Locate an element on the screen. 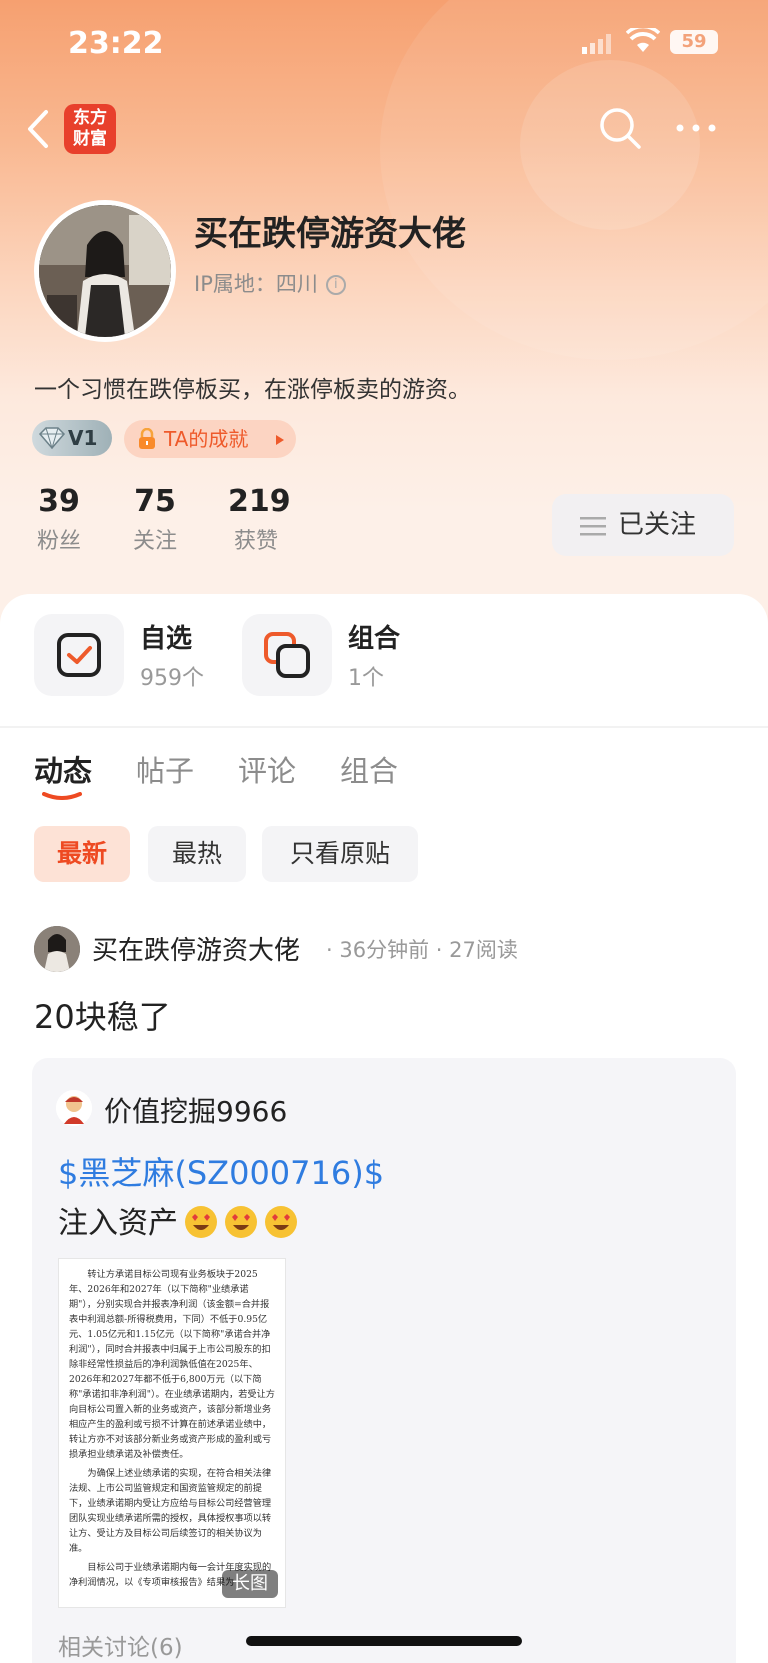  ip-location: IP属地：四川 i is located at coordinates (270, 283).